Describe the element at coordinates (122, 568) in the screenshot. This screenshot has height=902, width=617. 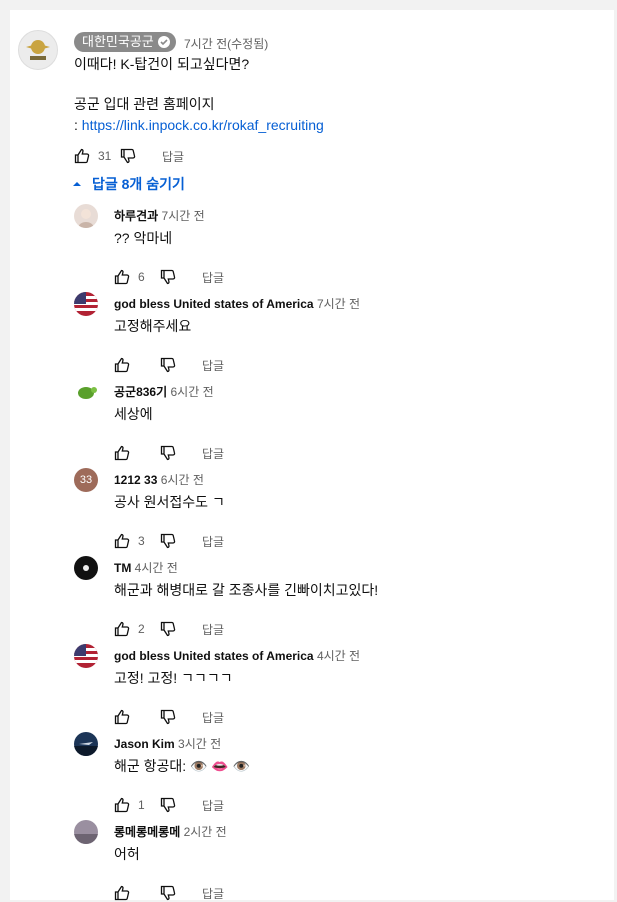
I see `reply-author: TM` at that location.